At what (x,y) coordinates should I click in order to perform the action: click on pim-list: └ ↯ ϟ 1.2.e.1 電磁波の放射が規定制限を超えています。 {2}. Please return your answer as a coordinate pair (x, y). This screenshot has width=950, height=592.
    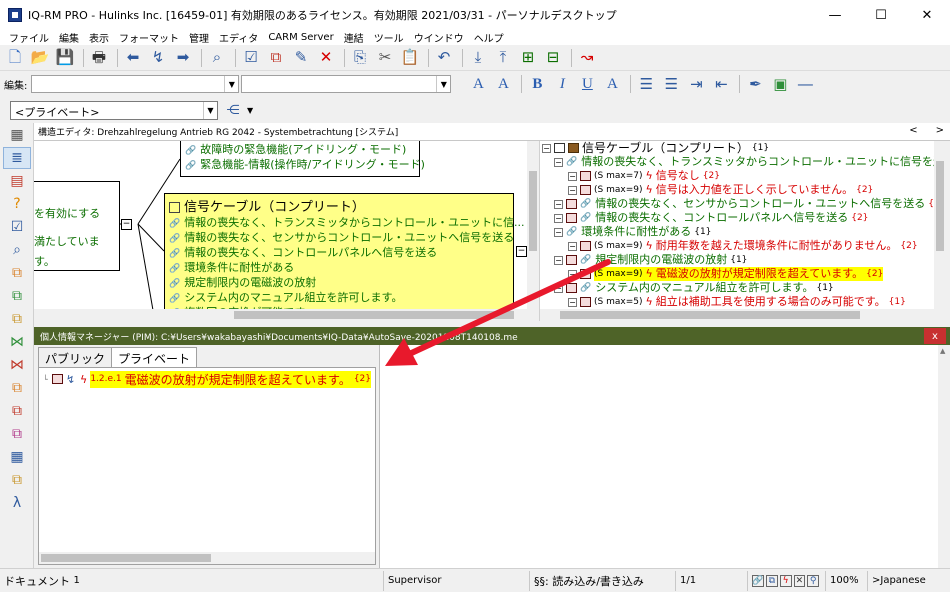
    Looking at the image, I should click on (207, 466).